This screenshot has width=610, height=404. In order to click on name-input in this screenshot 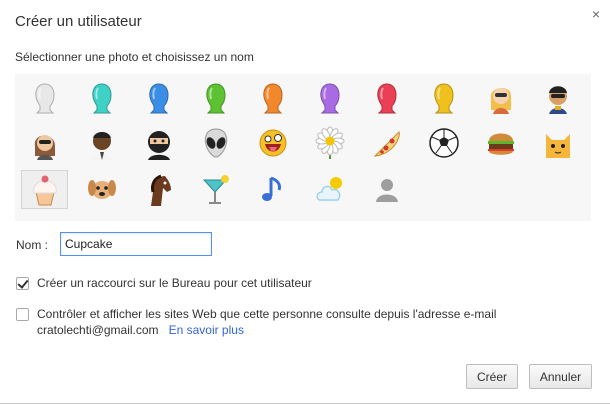, I will do `click(136, 244)`.